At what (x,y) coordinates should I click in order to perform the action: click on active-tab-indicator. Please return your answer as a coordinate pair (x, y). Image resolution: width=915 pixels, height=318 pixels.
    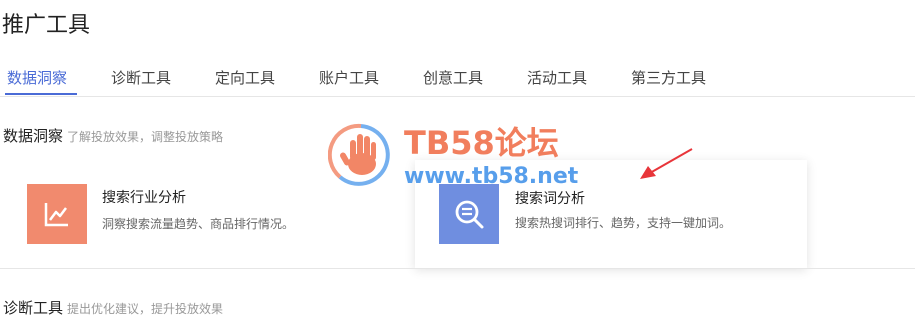
    Looking at the image, I should click on (41, 94).